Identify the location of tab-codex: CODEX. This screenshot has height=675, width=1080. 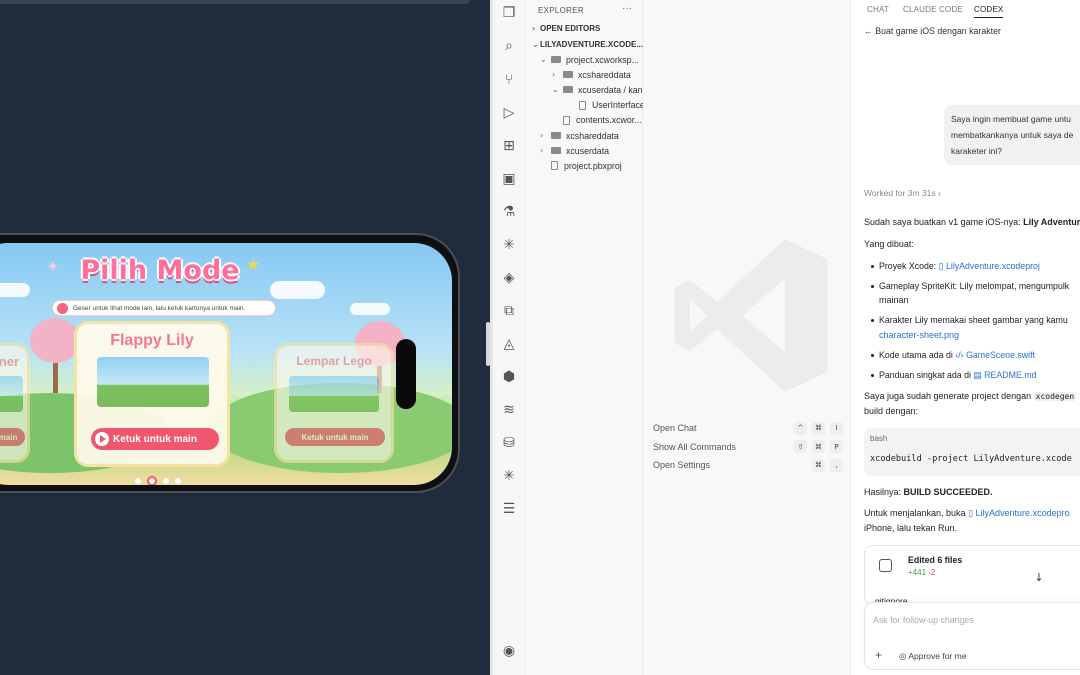
(989, 11).